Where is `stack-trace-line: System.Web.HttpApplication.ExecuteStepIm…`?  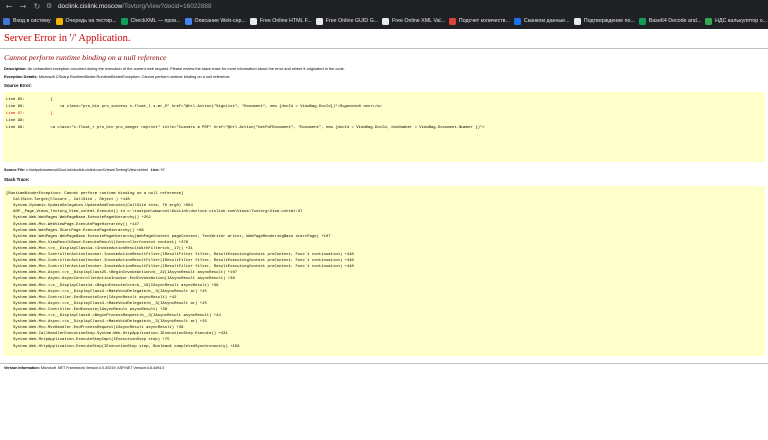 stack-trace-line: System.Web.HttpApplication.ExecuteStepIm… is located at coordinates (88, 340).